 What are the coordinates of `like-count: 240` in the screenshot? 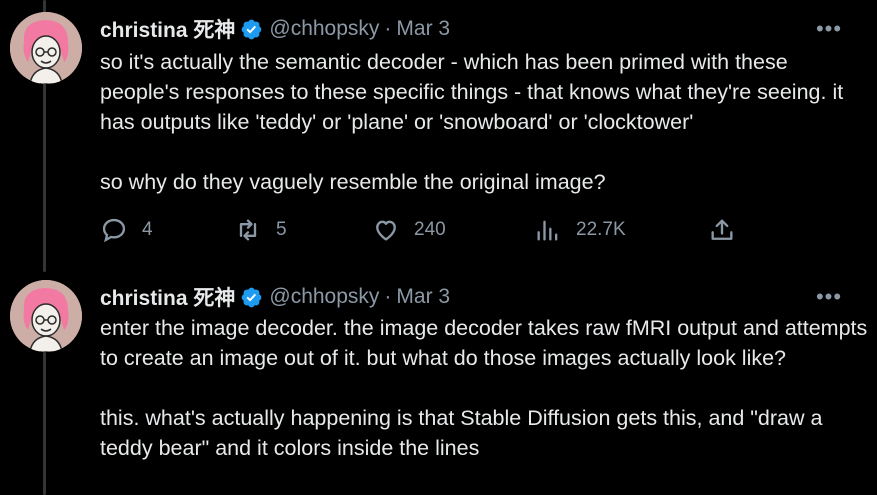 It's located at (430, 229).